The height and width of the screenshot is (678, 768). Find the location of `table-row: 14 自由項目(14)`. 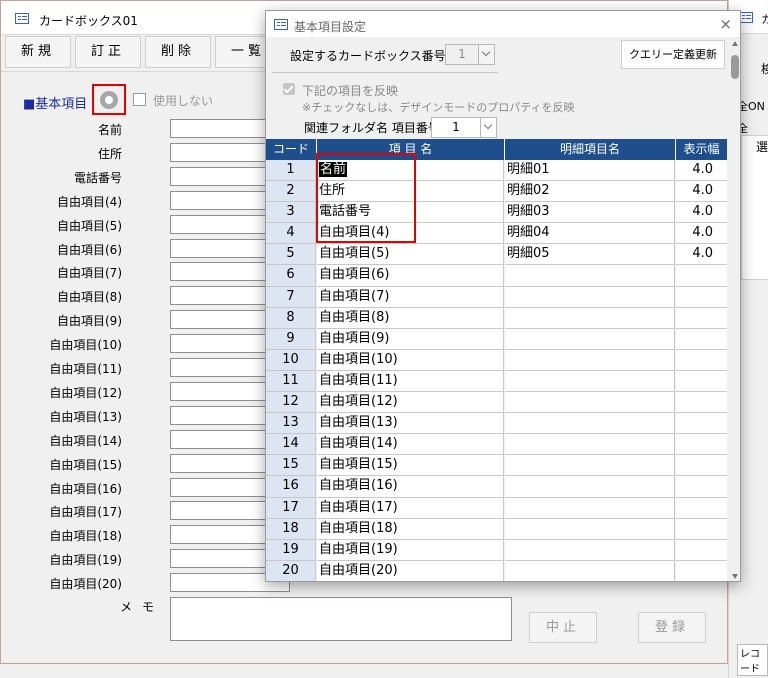

table-row: 14 自由項目(14) is located at coordinates (496, 445).